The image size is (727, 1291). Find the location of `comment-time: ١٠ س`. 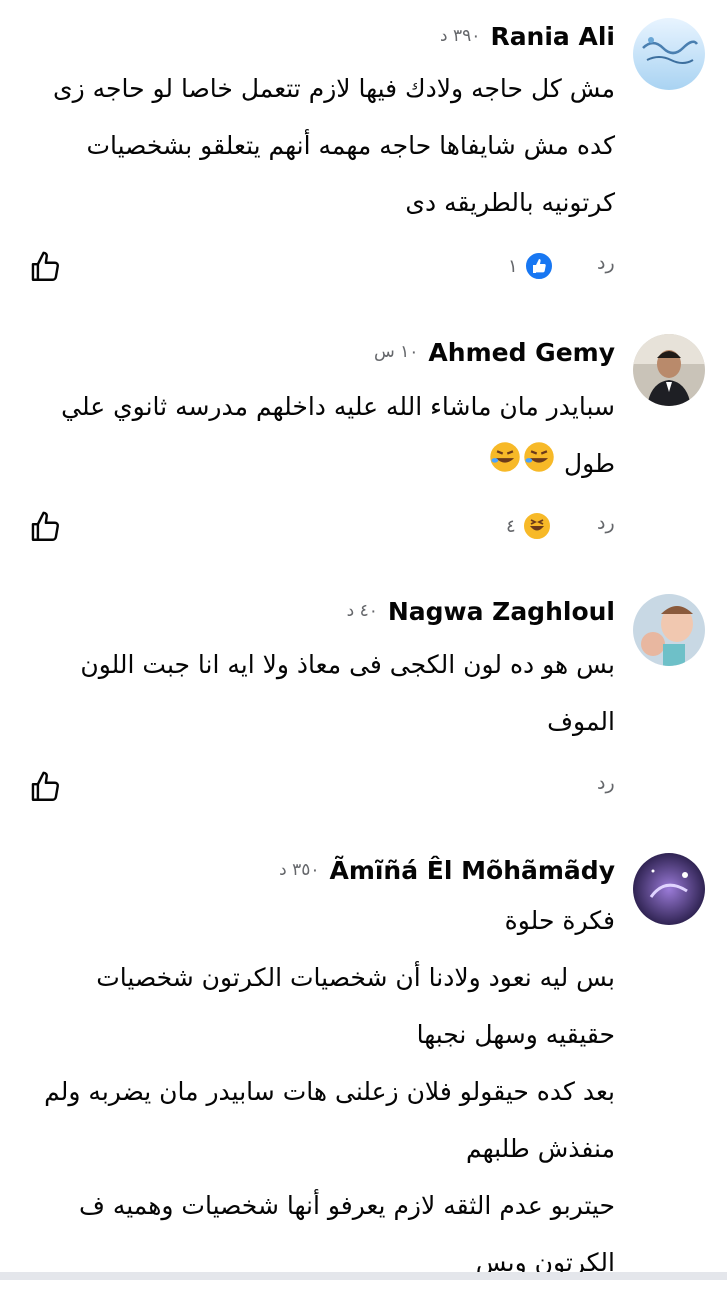

comment-time: ١٠ س is located at coordinates (396, 352).